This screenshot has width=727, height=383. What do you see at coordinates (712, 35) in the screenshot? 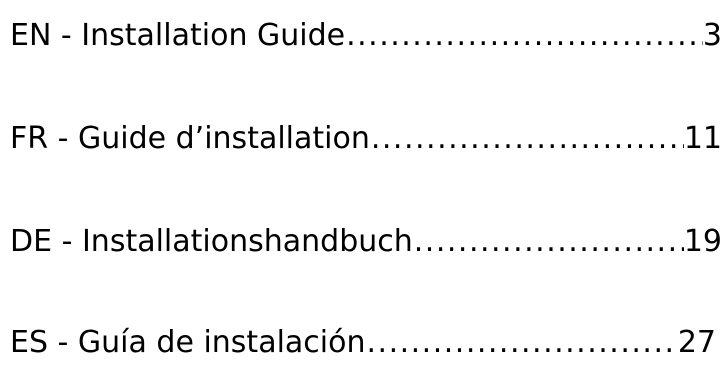
I see `toc-entry-page-number: 3` at bounding box center [712, 35].